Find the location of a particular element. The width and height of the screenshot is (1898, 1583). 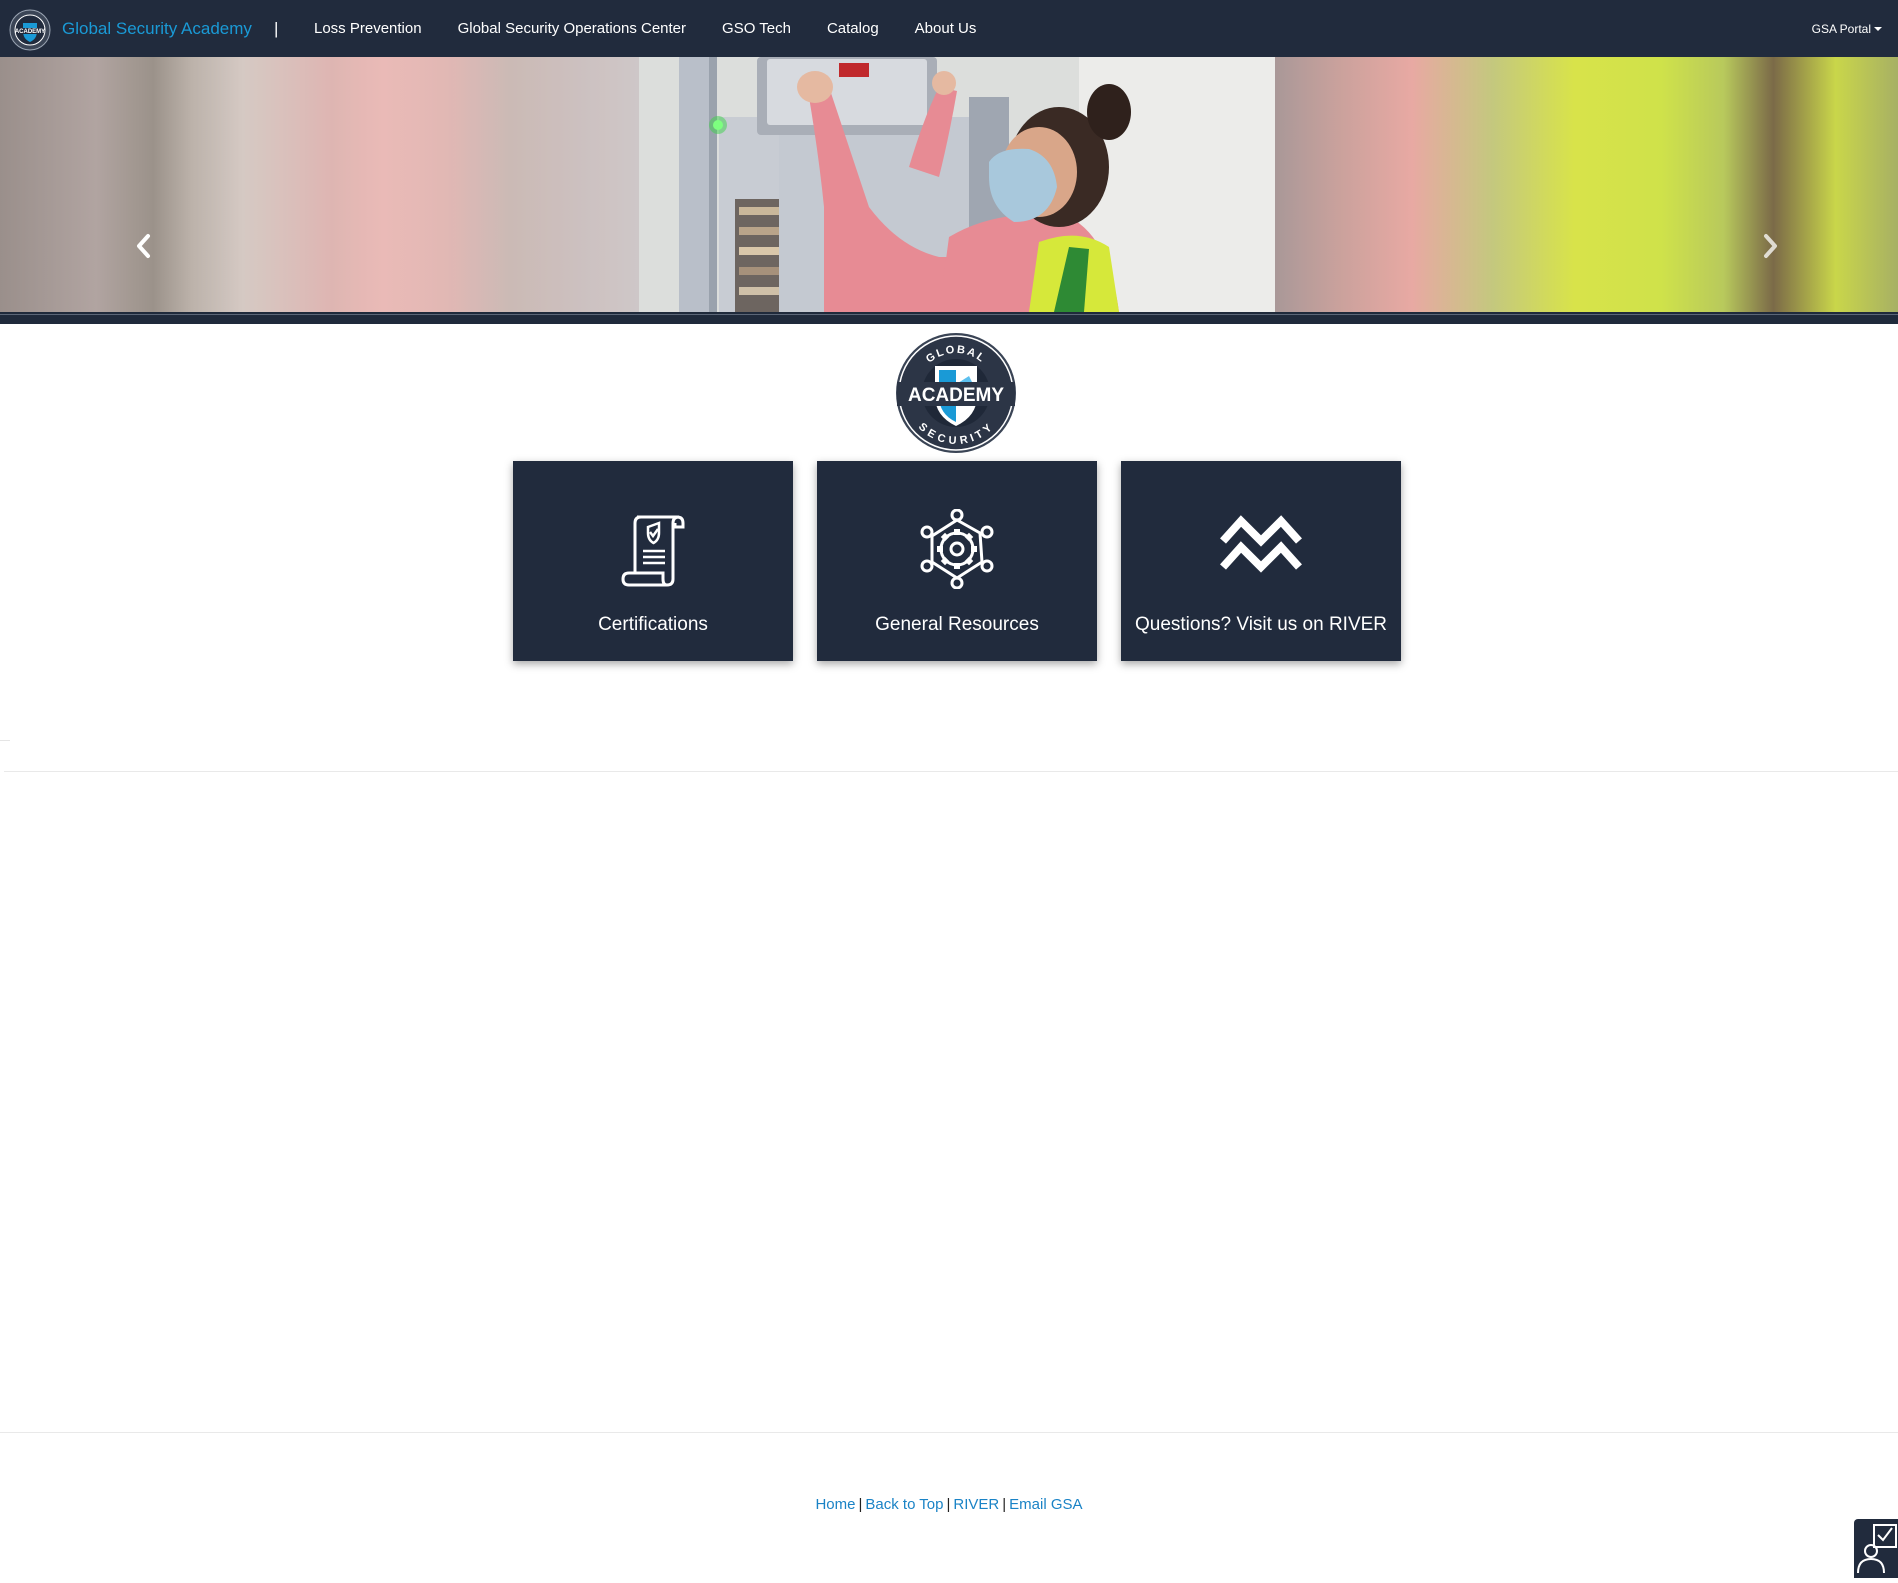

academy-logo-small-icon: ACADEMY is located at coordinates (30, 30).